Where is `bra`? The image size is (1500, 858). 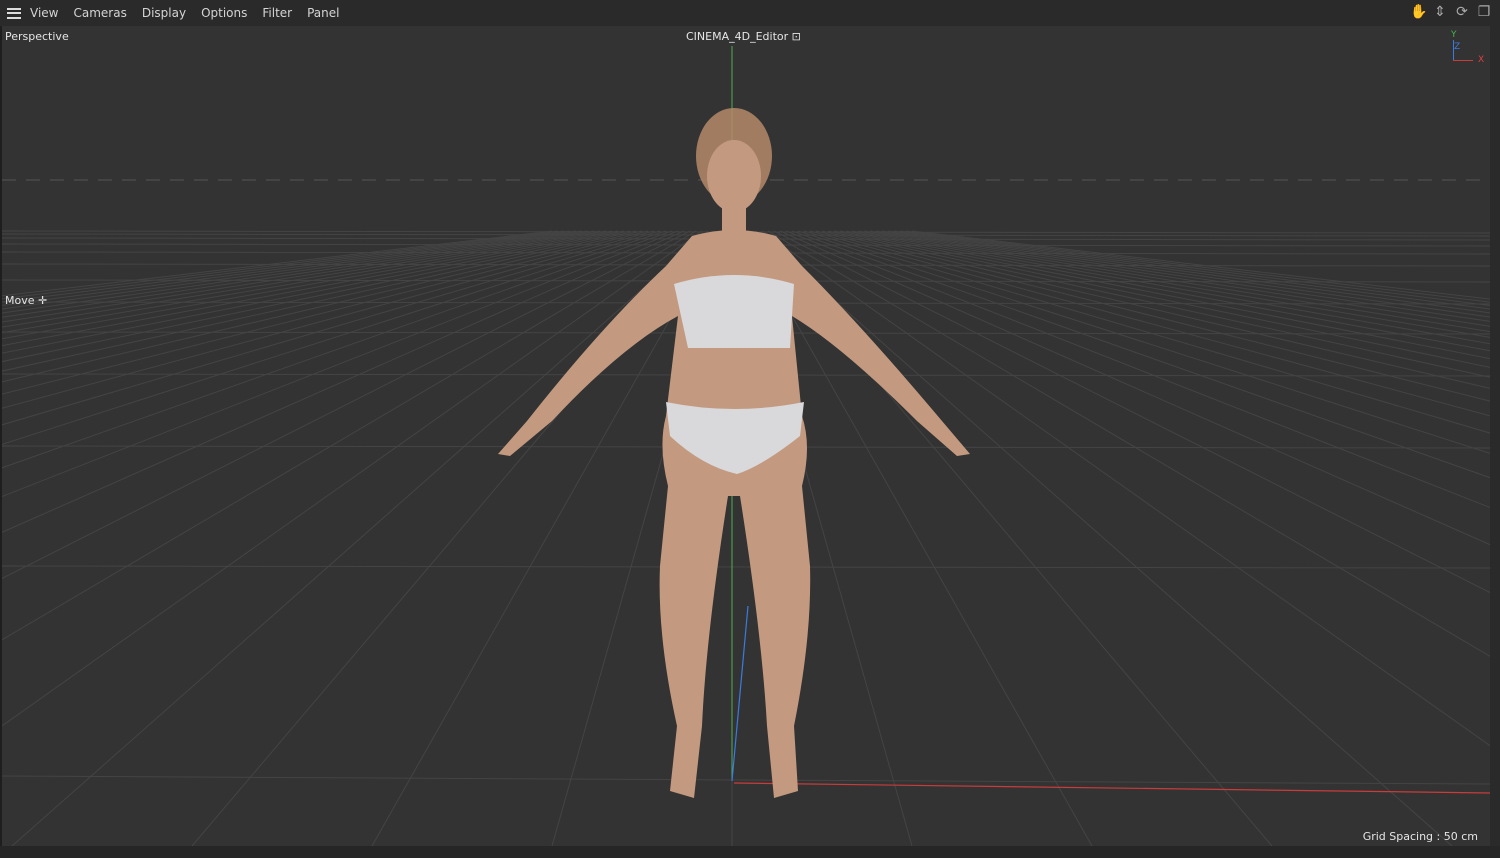
bra is located at coordinates (734, 311).